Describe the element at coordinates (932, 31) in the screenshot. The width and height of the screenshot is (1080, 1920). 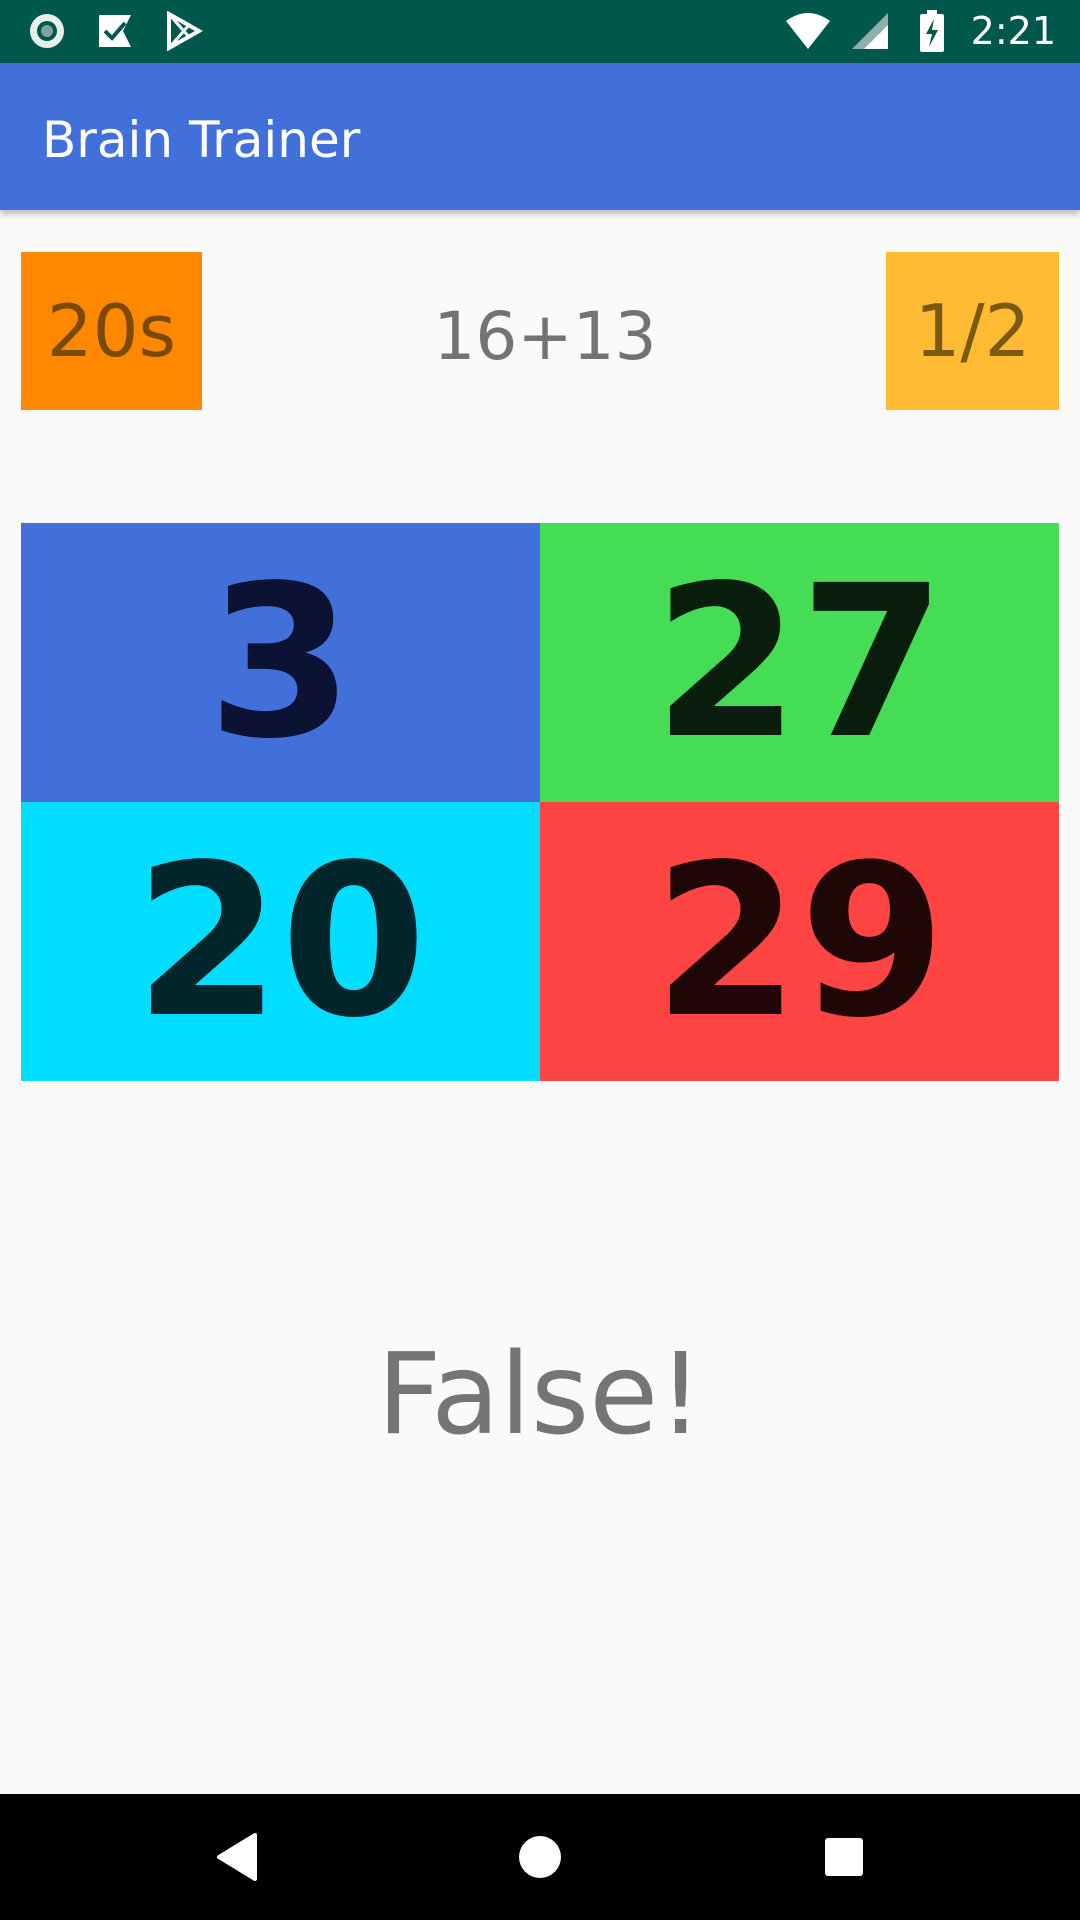
I see `battery-charging-icon` at that location.